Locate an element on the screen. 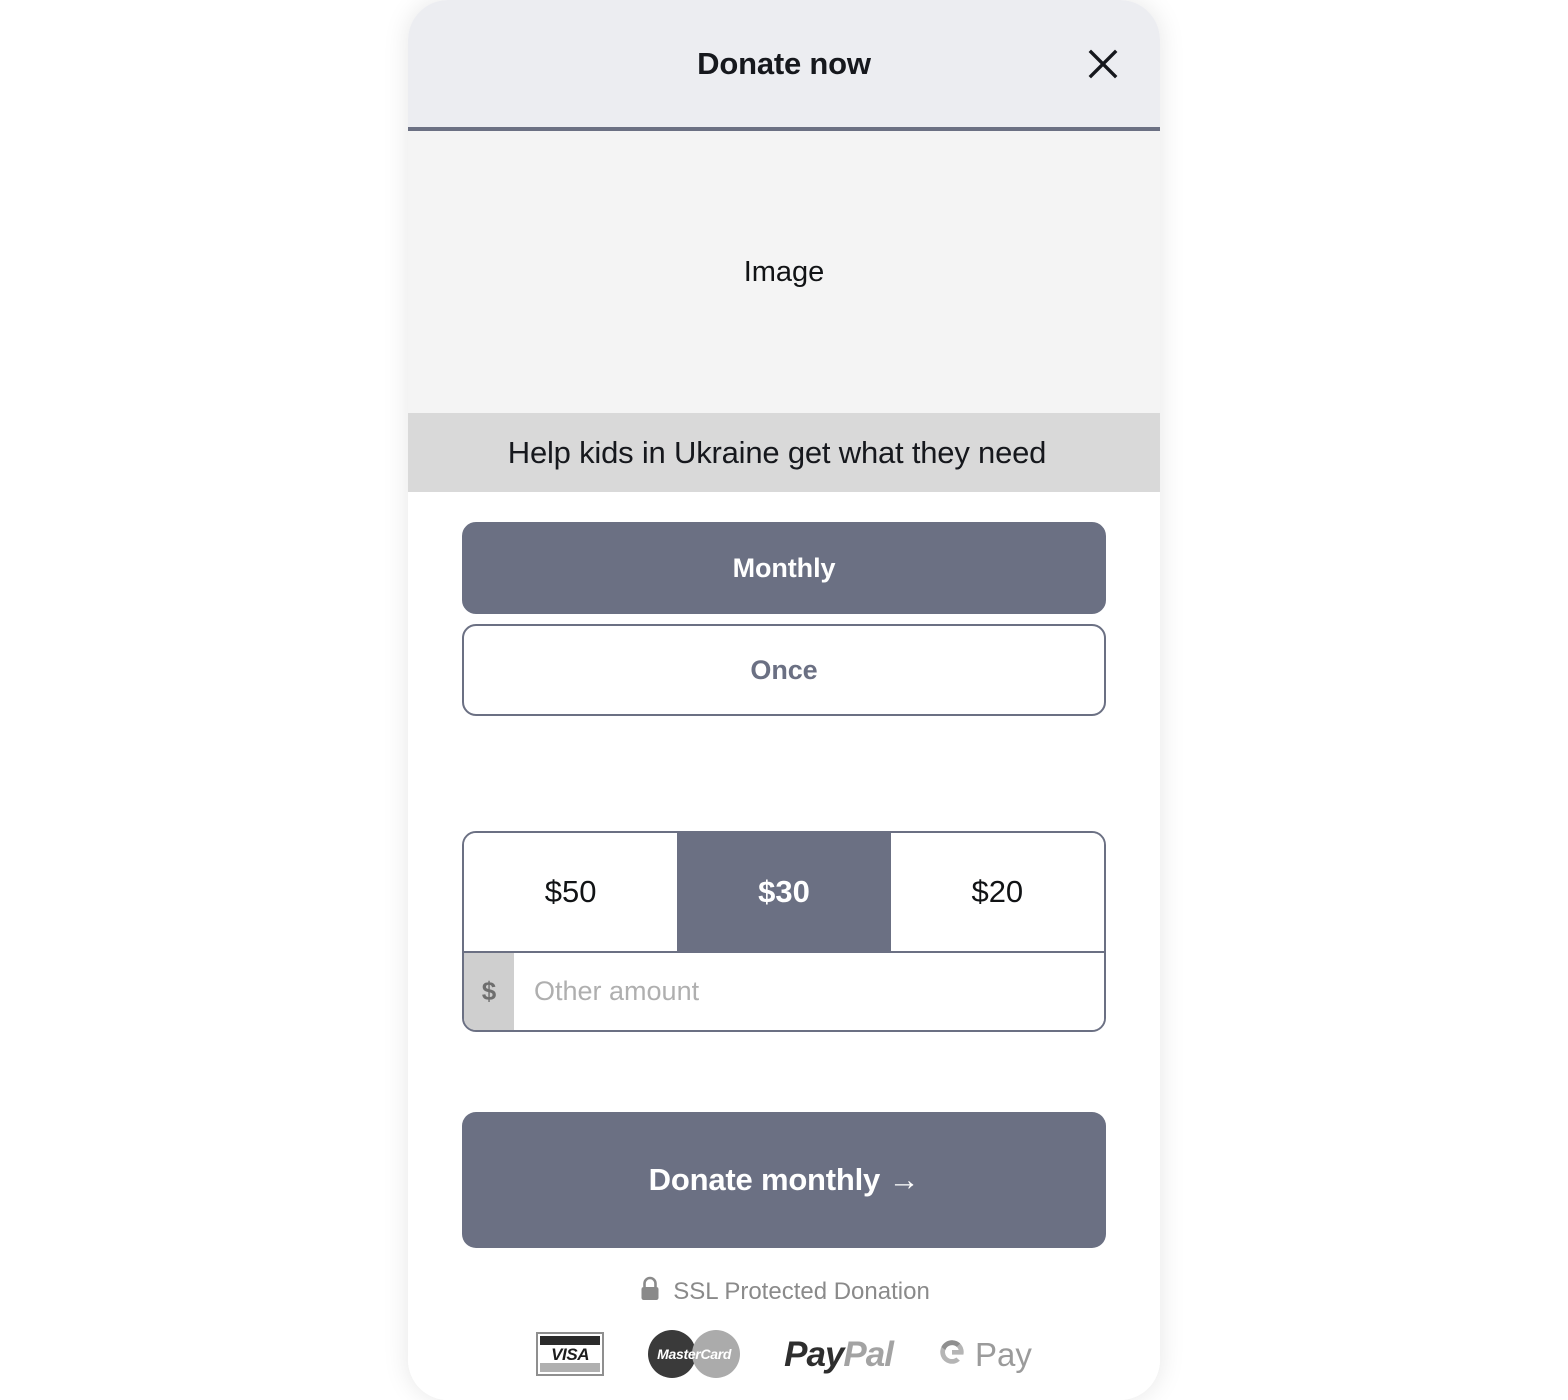  lock-icon is located at coordinates (650, 1291).